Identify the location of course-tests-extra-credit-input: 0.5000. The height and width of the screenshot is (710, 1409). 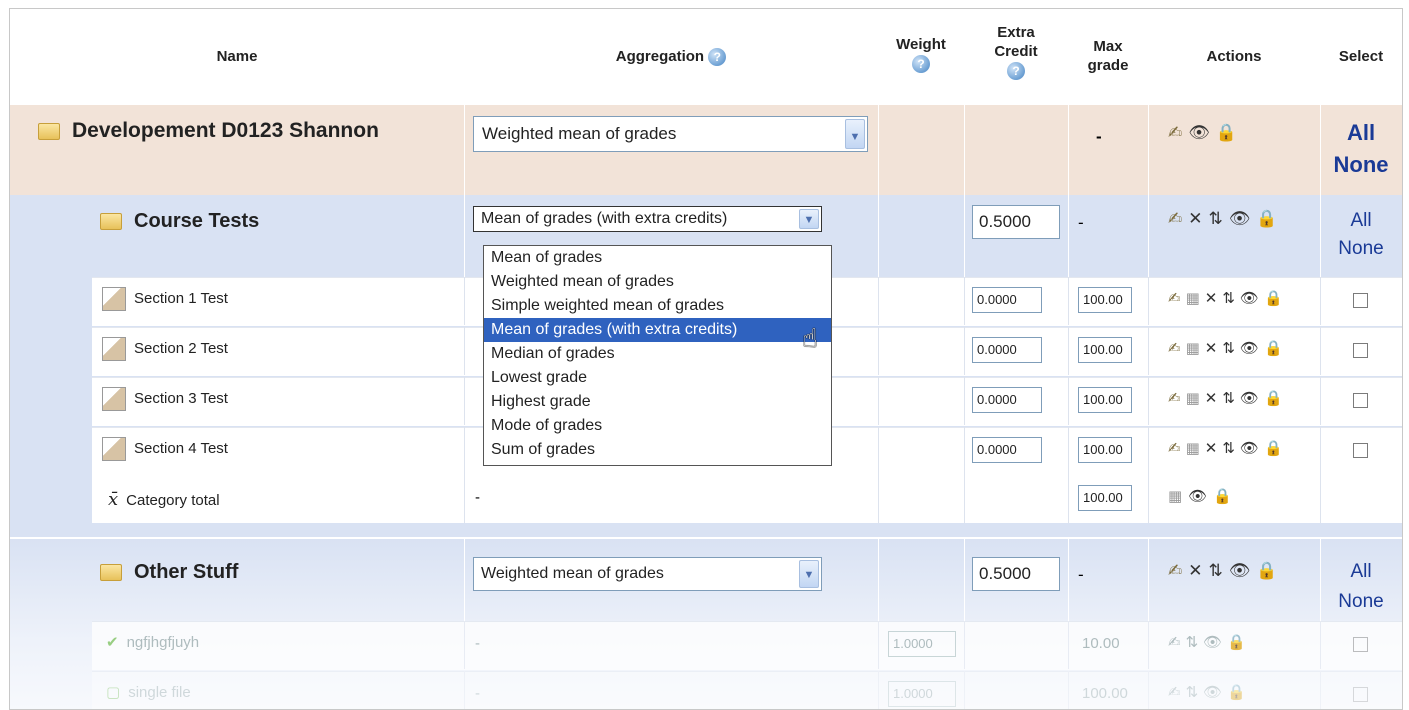
(1016, 222).